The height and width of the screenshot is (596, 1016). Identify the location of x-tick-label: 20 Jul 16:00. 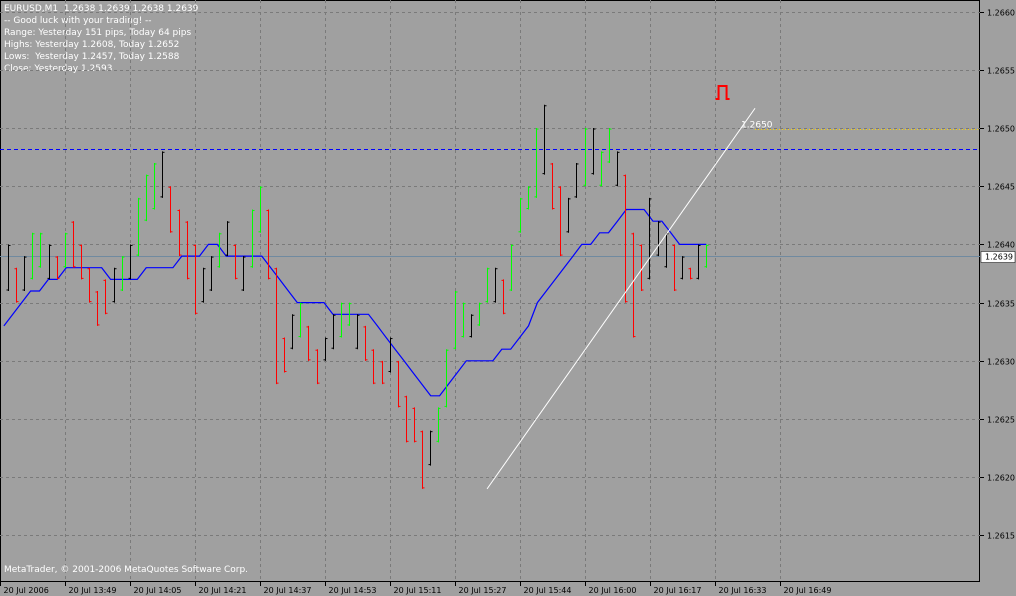
(613, 590).